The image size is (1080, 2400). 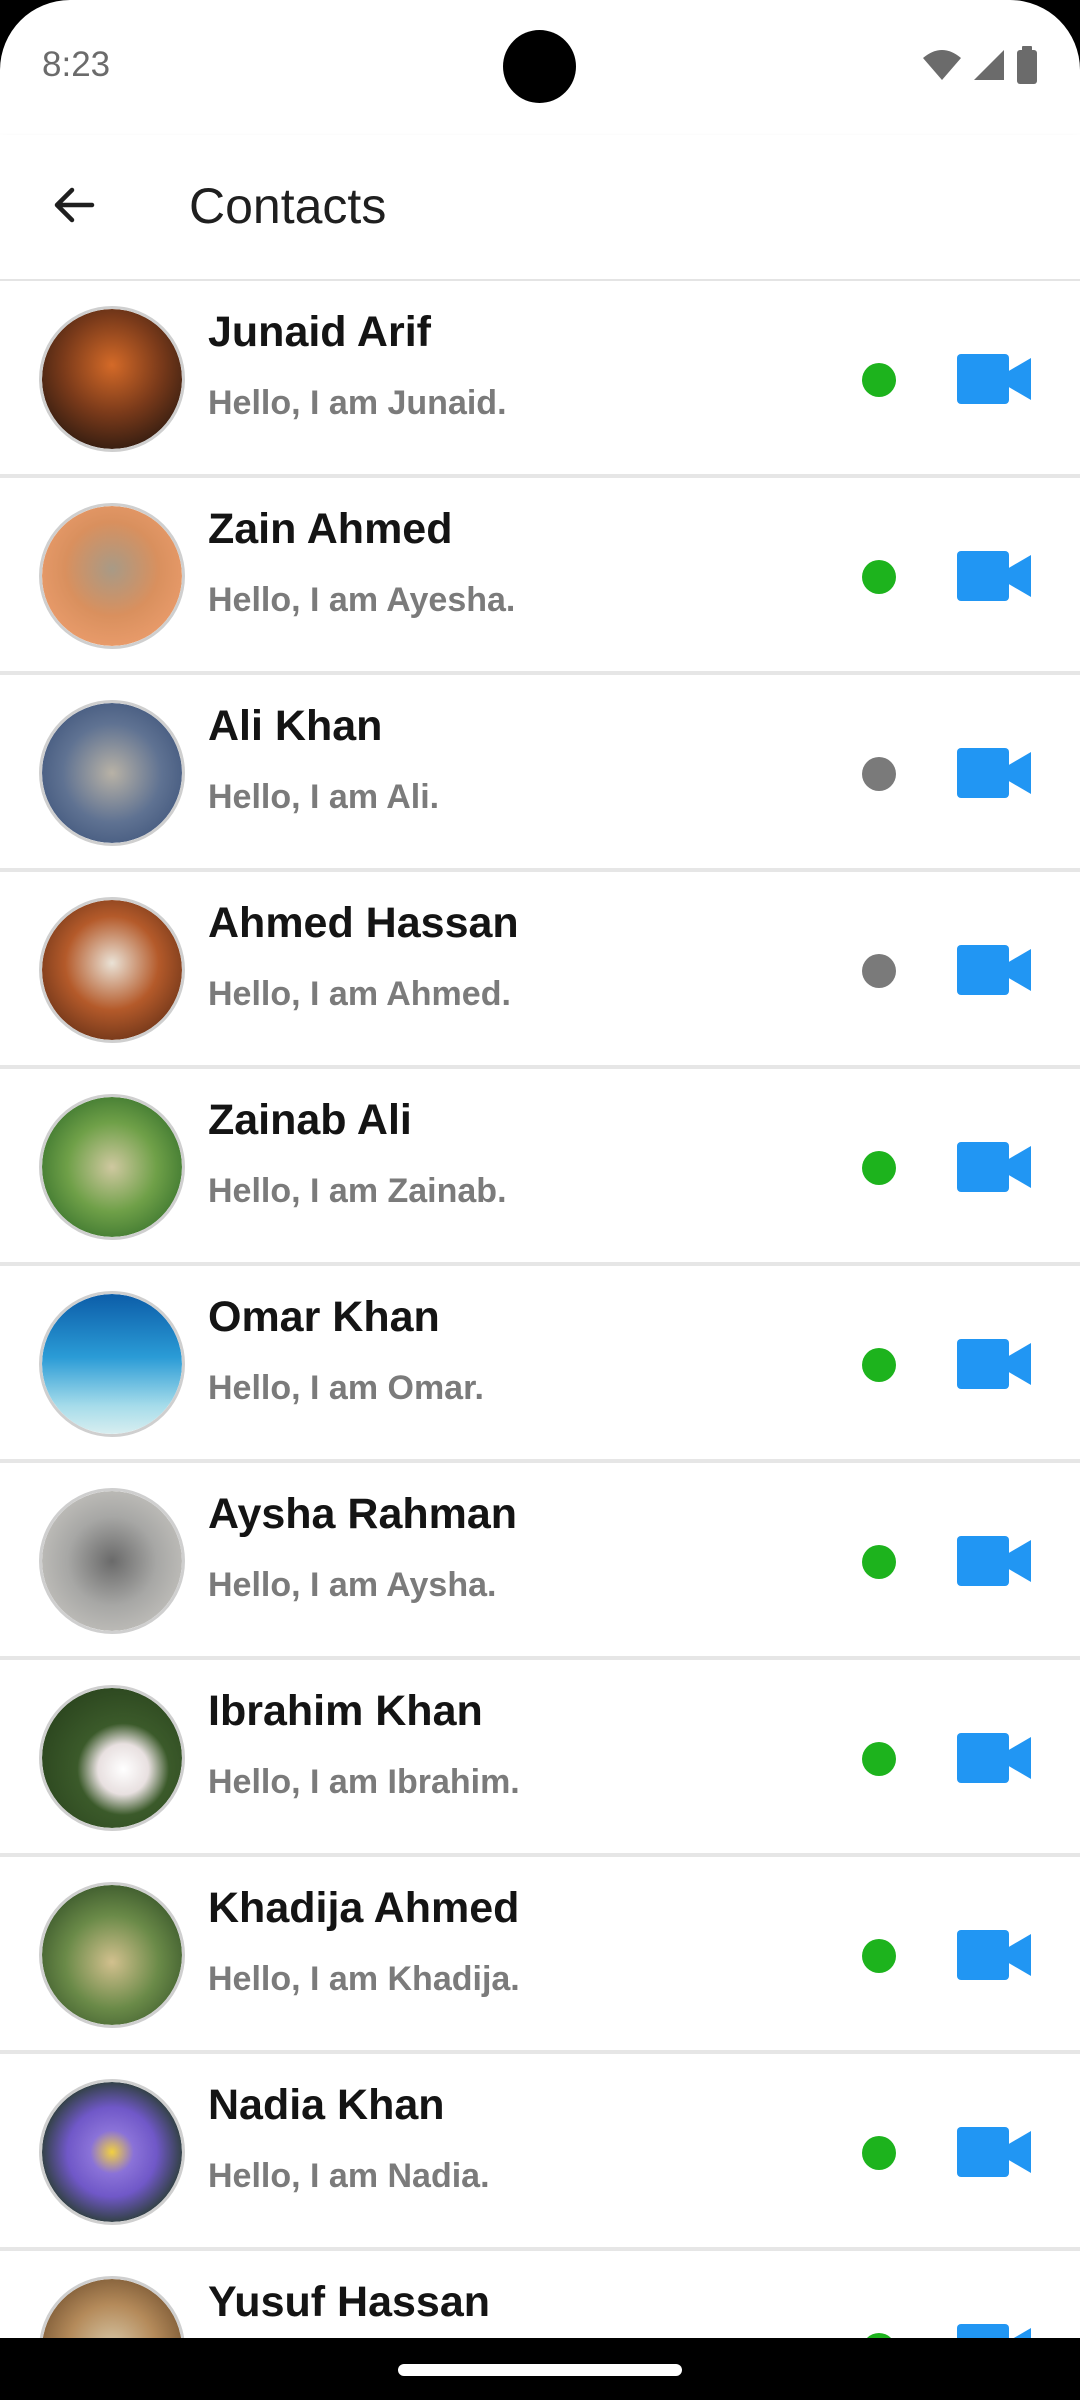 I want to click on wifi-icon, so click(x=942, y=65).